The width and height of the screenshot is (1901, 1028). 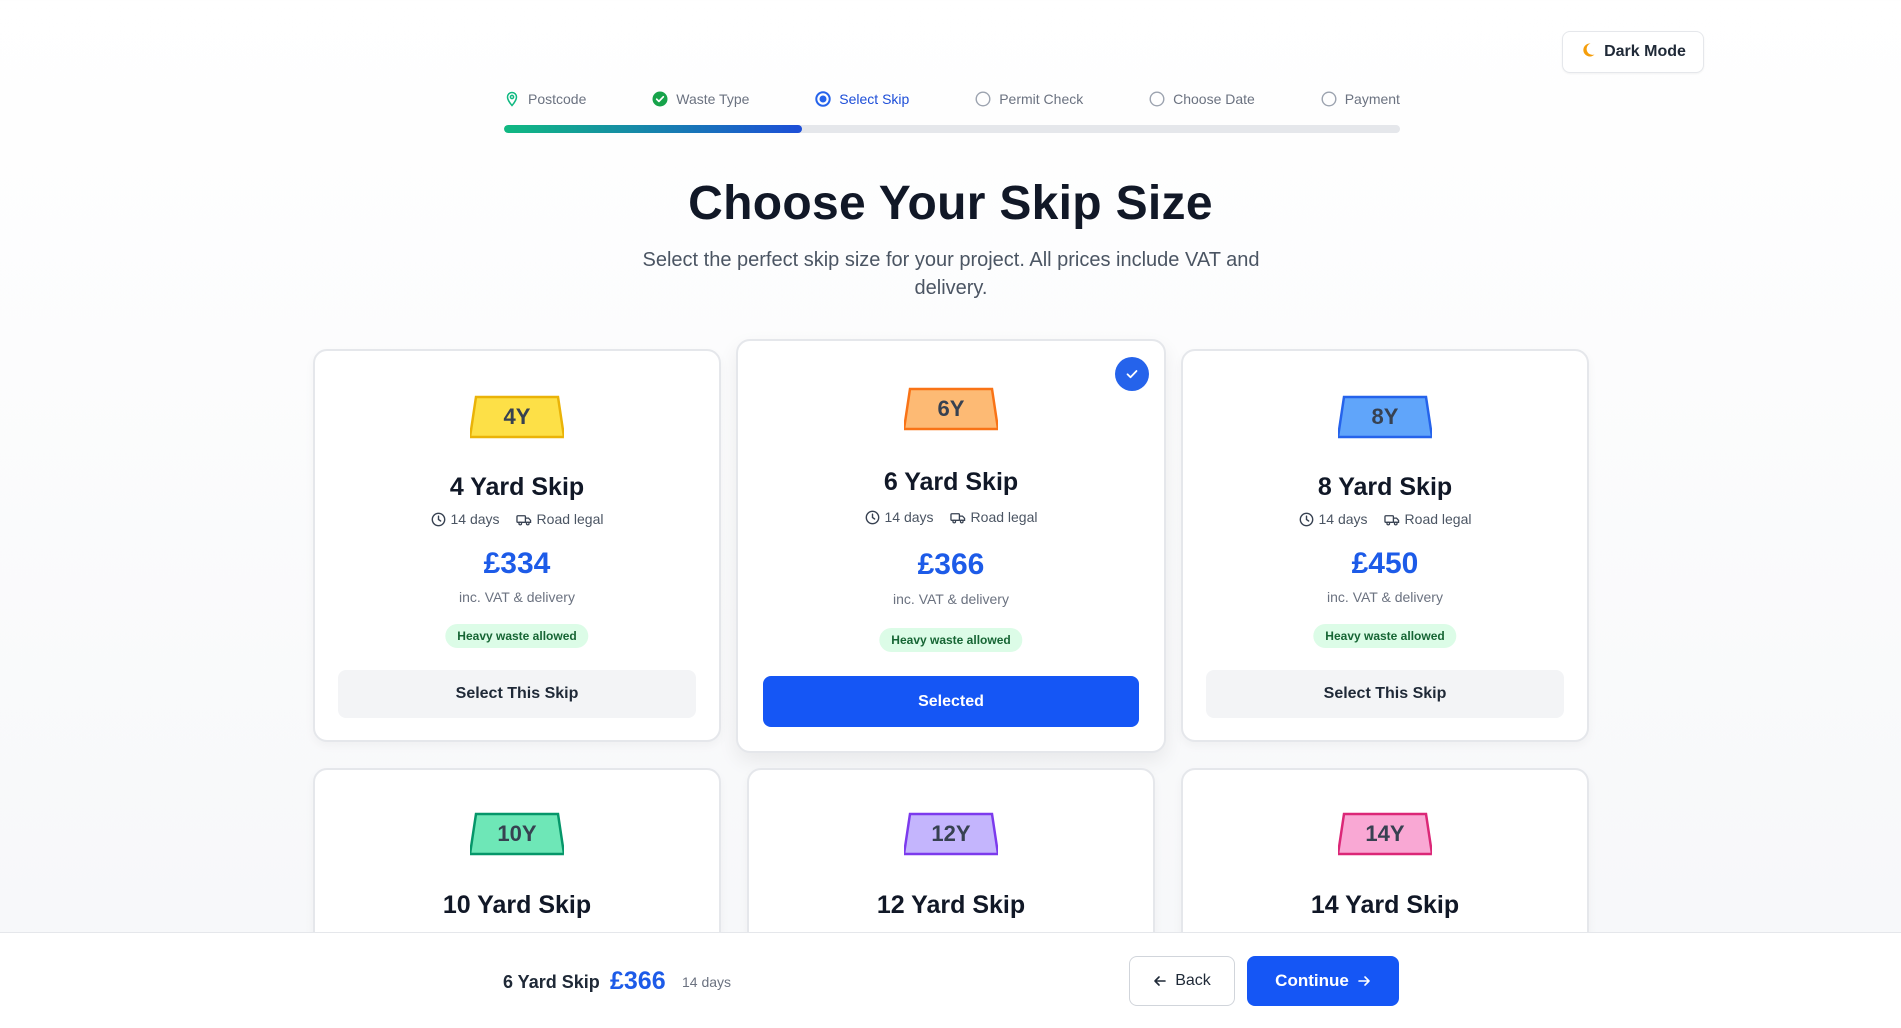 I want to click on progress-bar, so click(x=952, y=129).